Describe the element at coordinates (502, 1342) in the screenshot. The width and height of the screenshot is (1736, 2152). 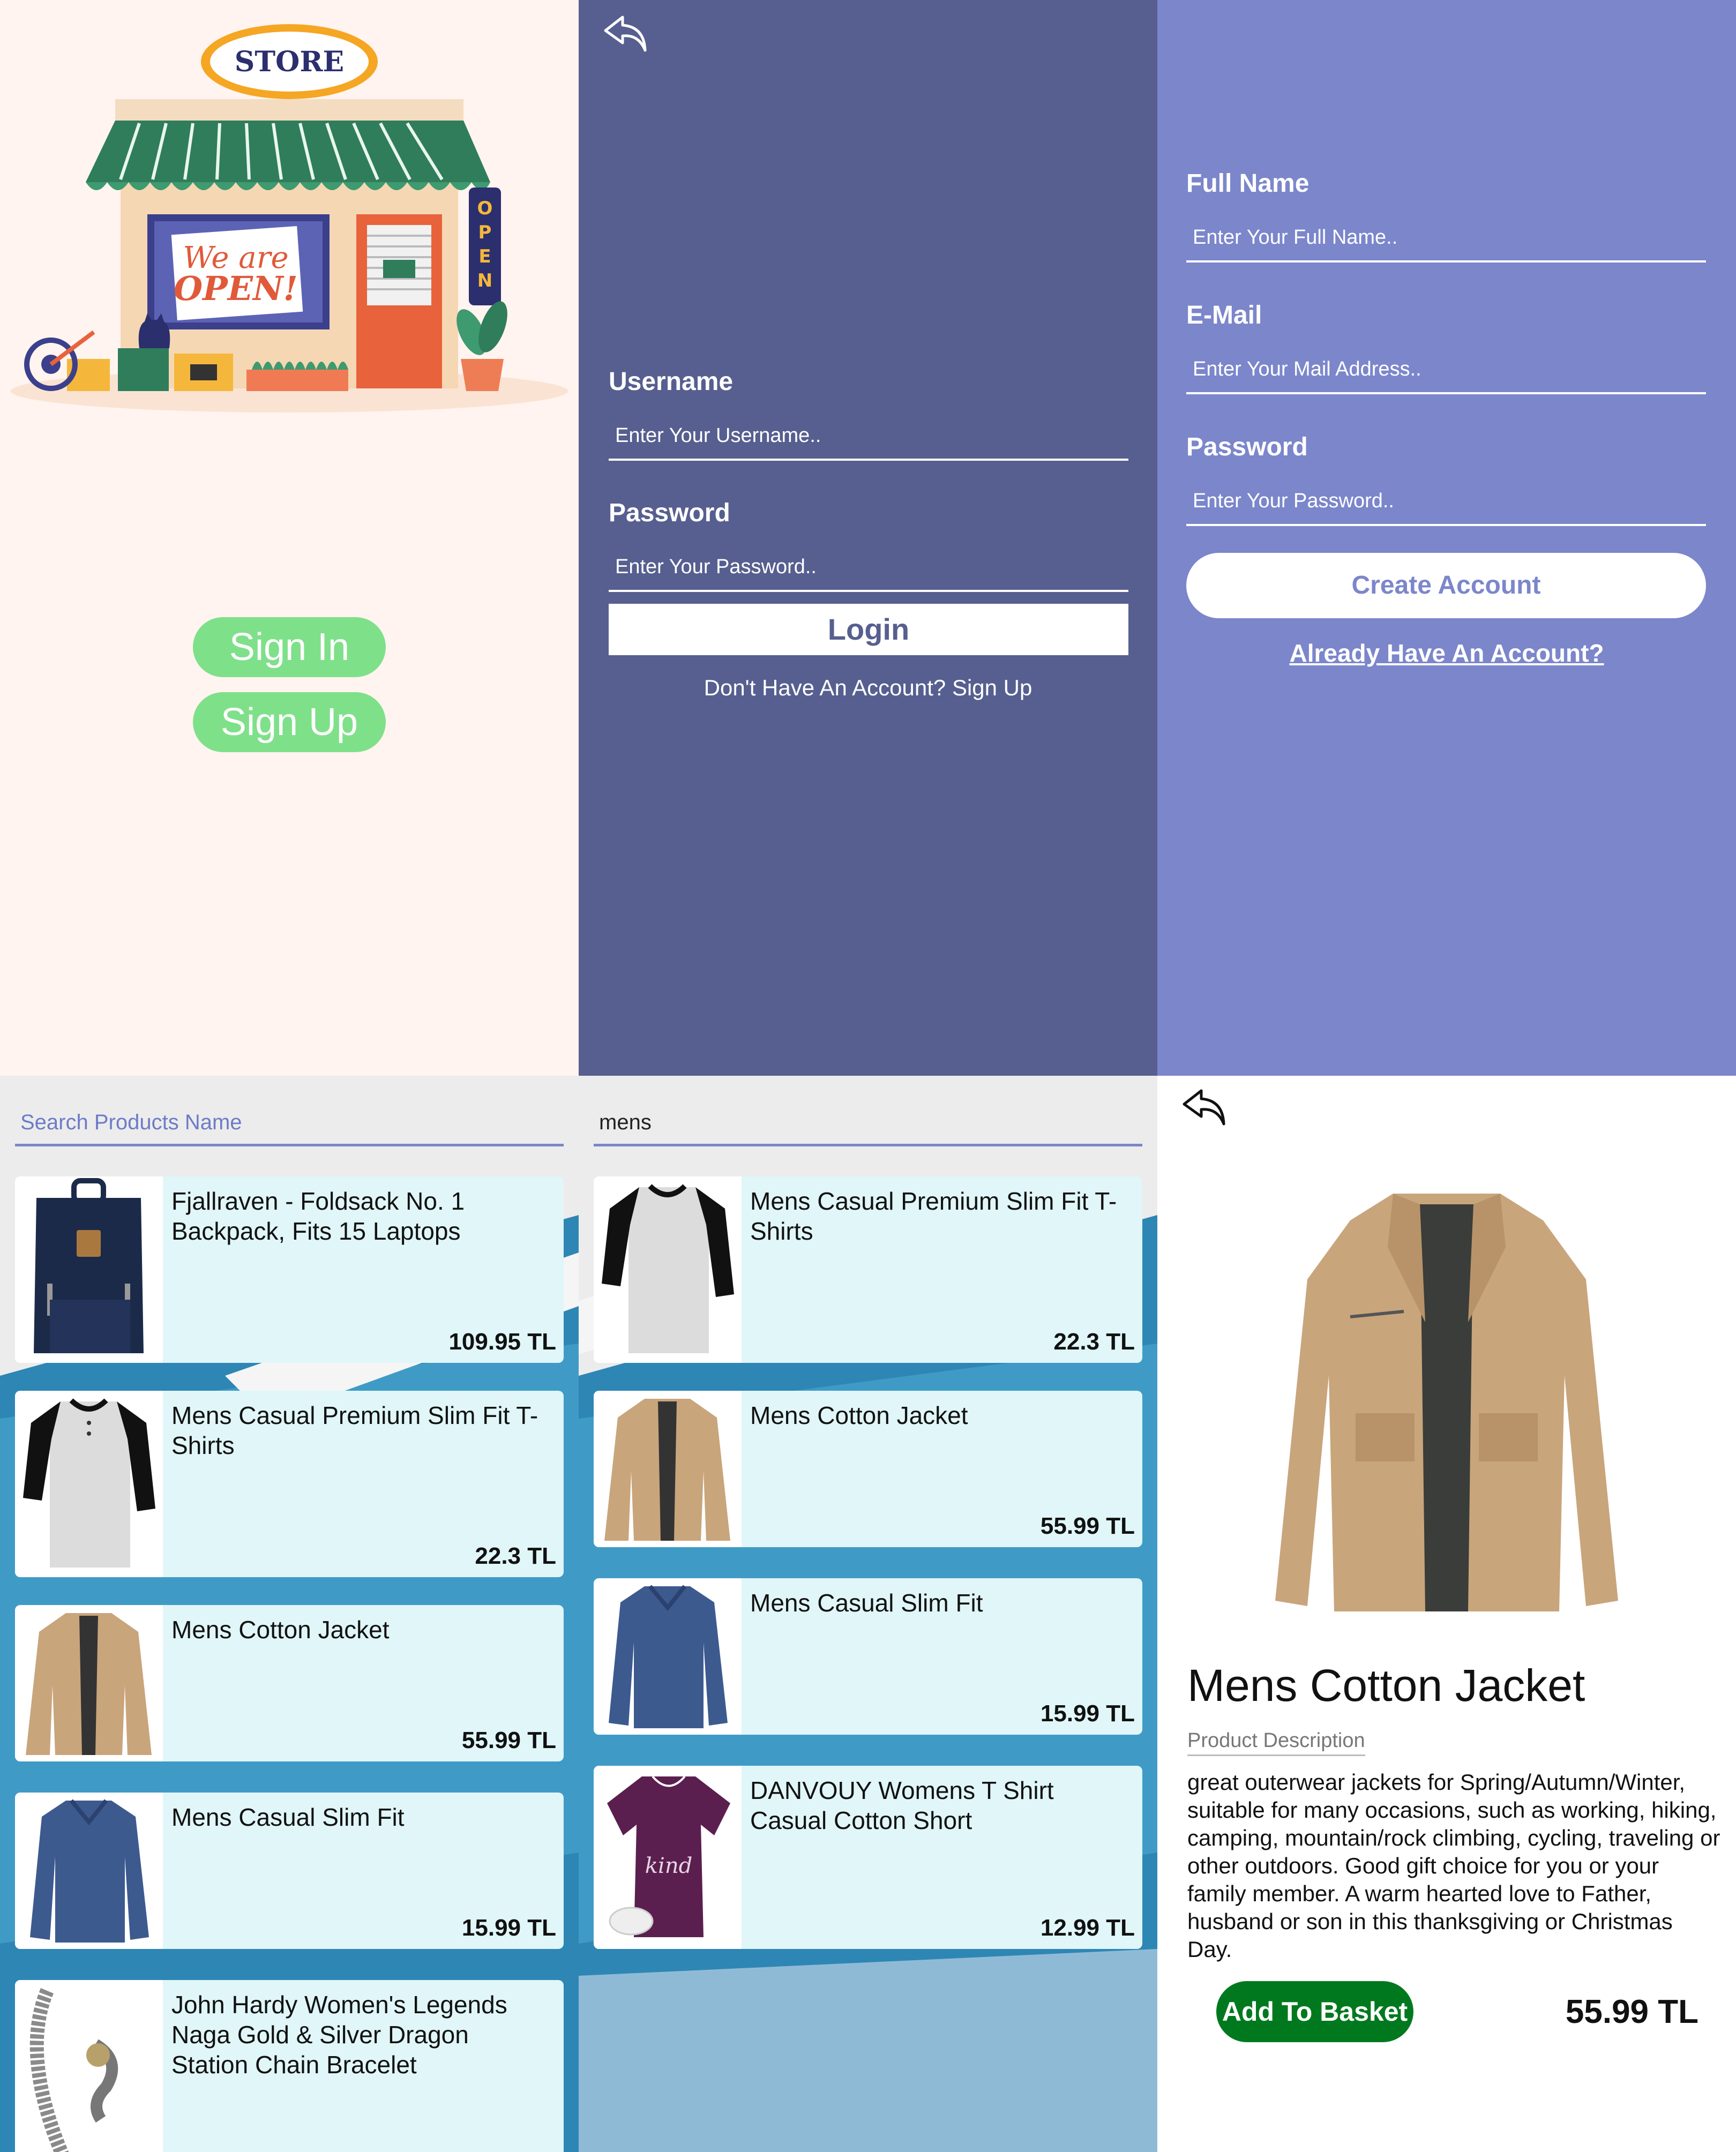
I see `product-price: 109.95 TL` at that location.